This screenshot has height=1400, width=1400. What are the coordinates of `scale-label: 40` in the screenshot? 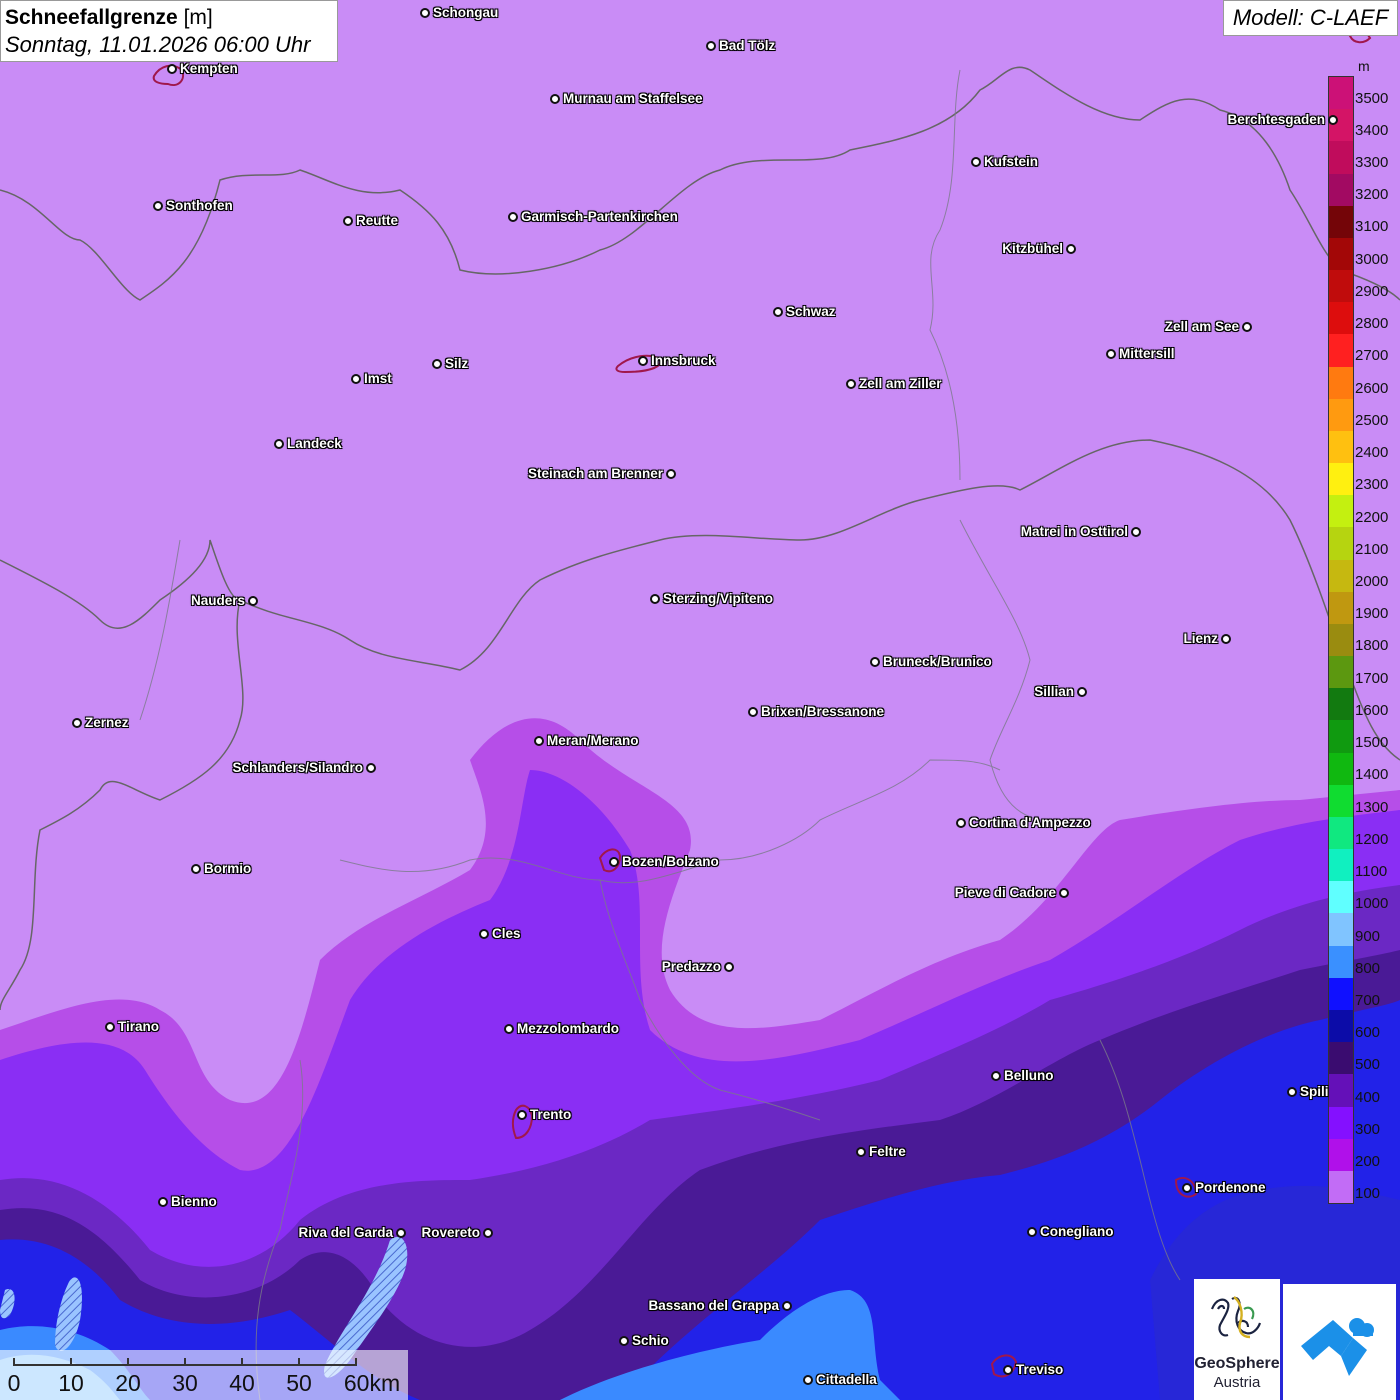 It's located at (242, 1383).